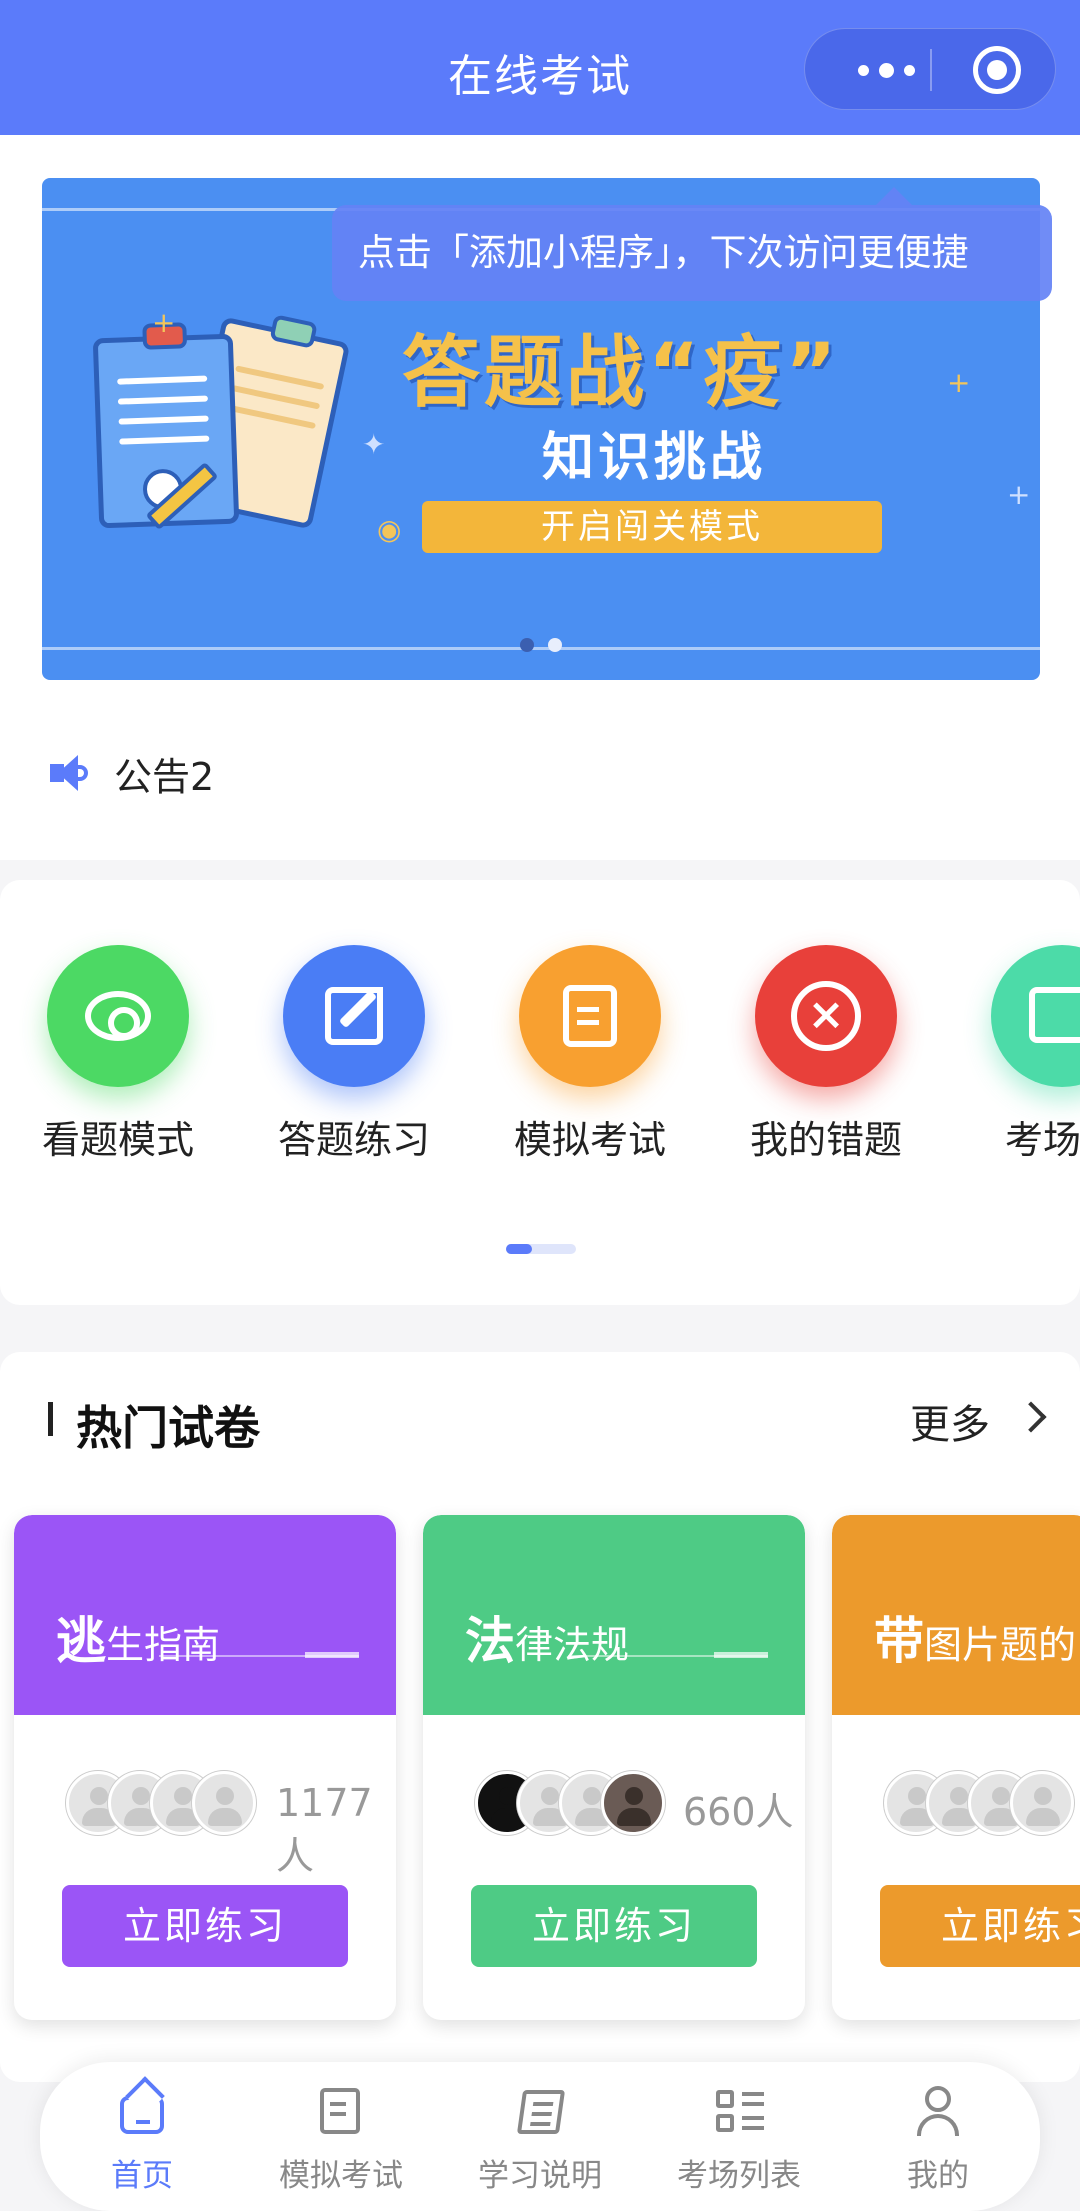 Image resolution: width=1080 pixels, height=2211 pixels. What do you see at coordinates (738, 1812) in the screenshot?
I see `participant-count: 660人` at bounding box center [738, 1812].